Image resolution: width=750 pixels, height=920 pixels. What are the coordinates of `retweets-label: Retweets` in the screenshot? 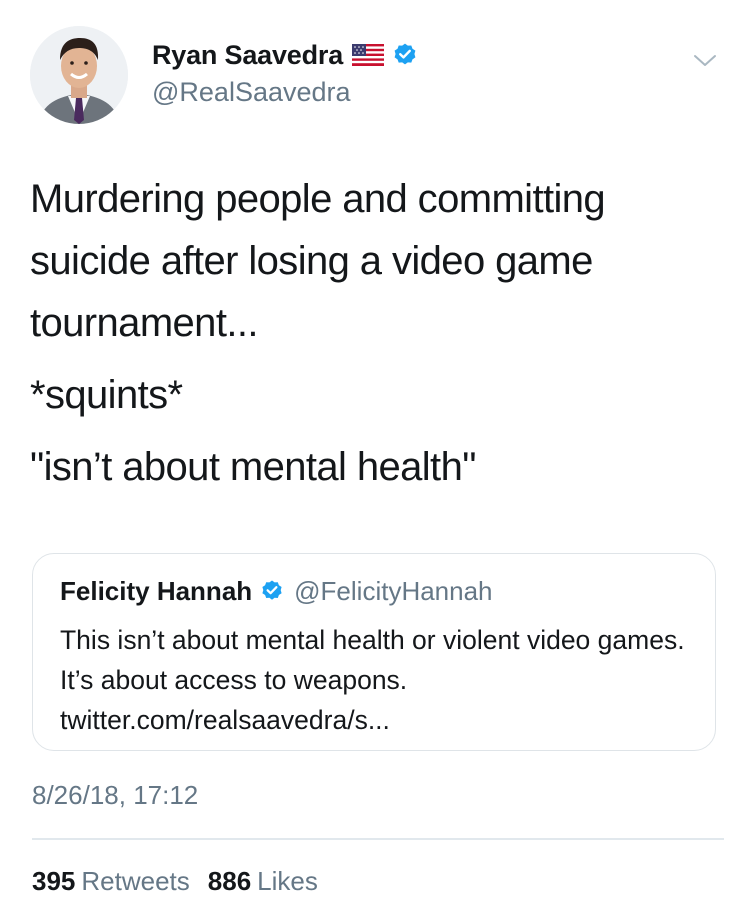 It's located at (135, 881).